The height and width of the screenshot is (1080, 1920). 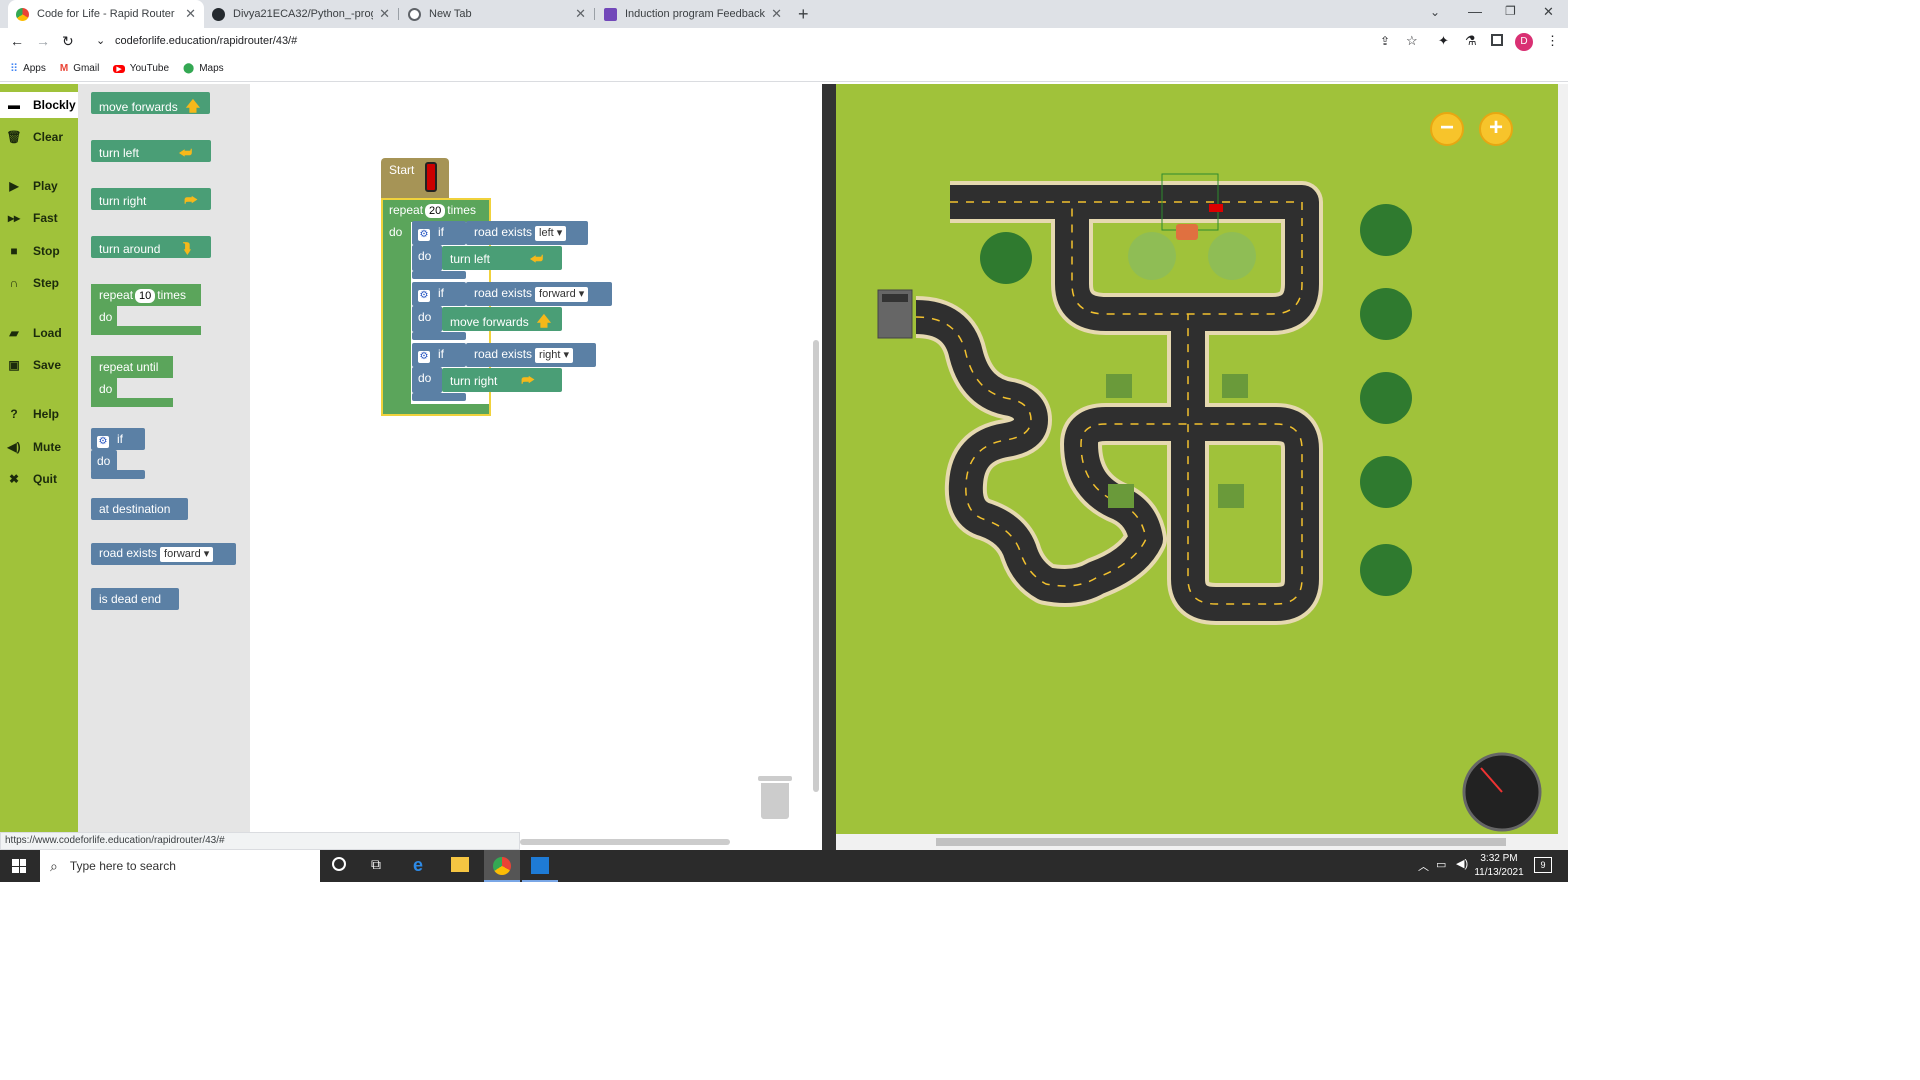 What do you see at coordinates (151, 199) in the screenshot?
I see `toolbox-turn-right-block: turn right ⮫` at bounding box center [151, 199].